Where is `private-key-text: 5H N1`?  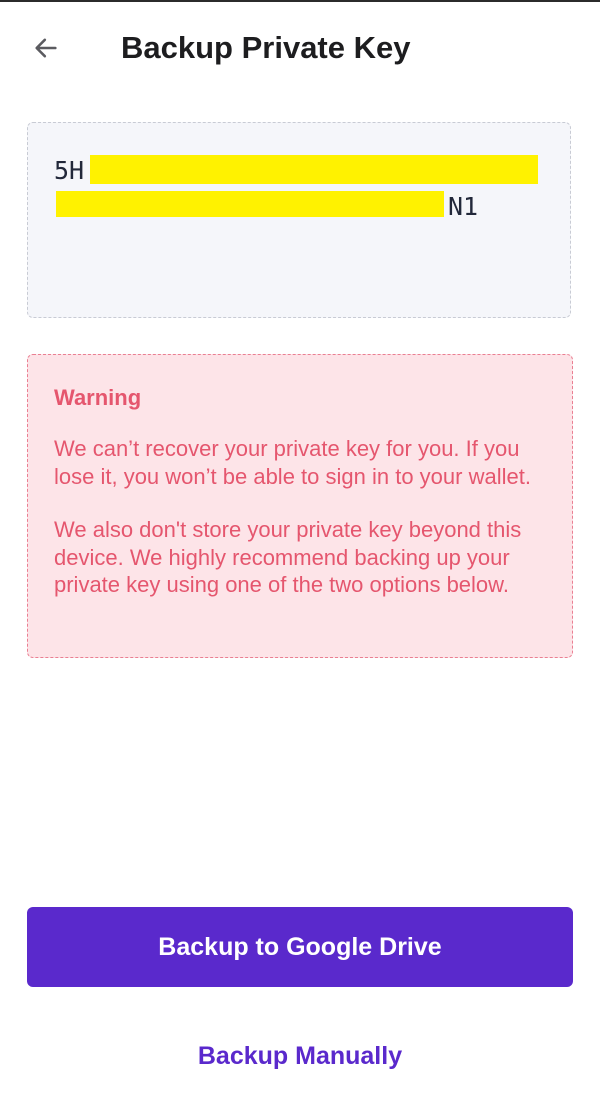 private-key-text: 5H N1 is located at coordinates (299, 189).